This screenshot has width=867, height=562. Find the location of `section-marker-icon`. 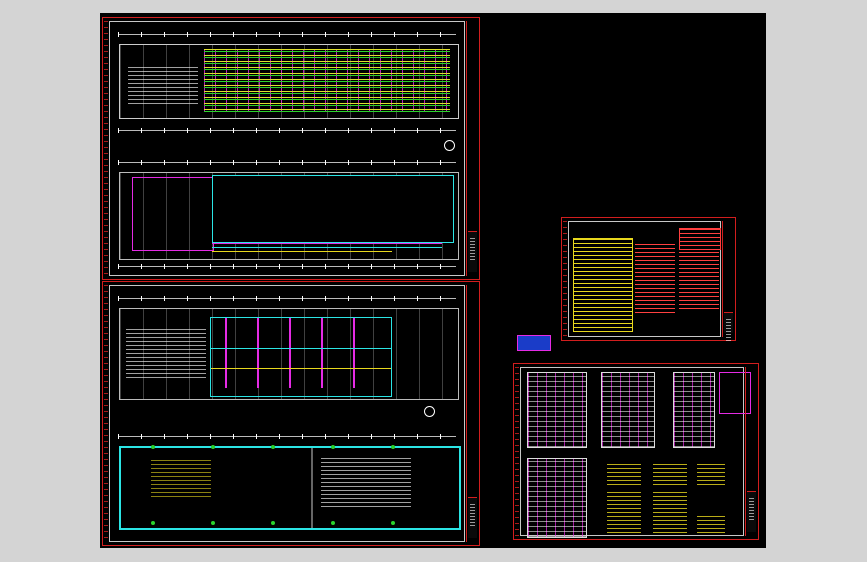

section-marker-icon is located at coordinates (449, 145).